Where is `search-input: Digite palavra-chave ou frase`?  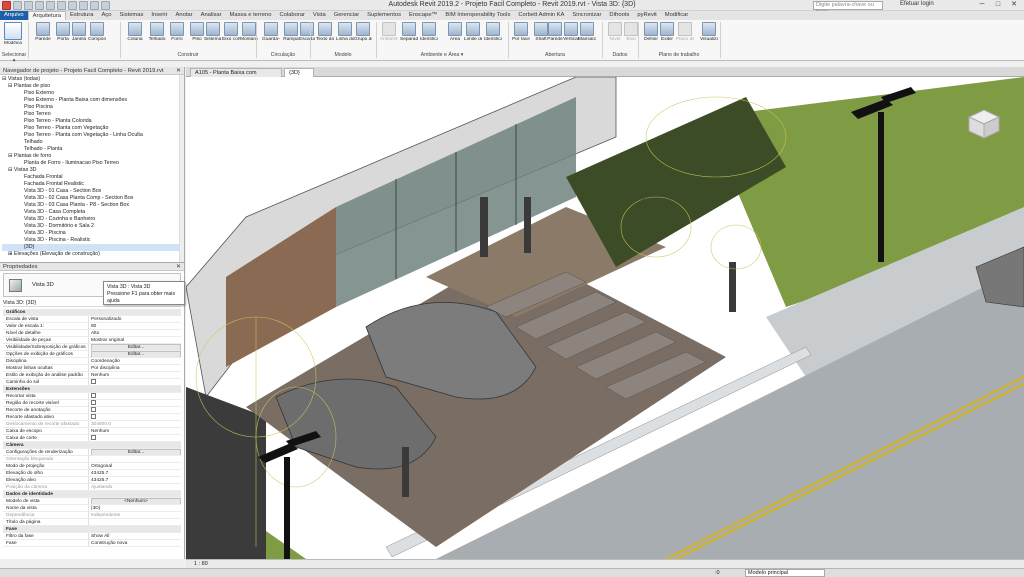
search-input: Digite palavra-chave ou frase is located at coordinates (848, 8).